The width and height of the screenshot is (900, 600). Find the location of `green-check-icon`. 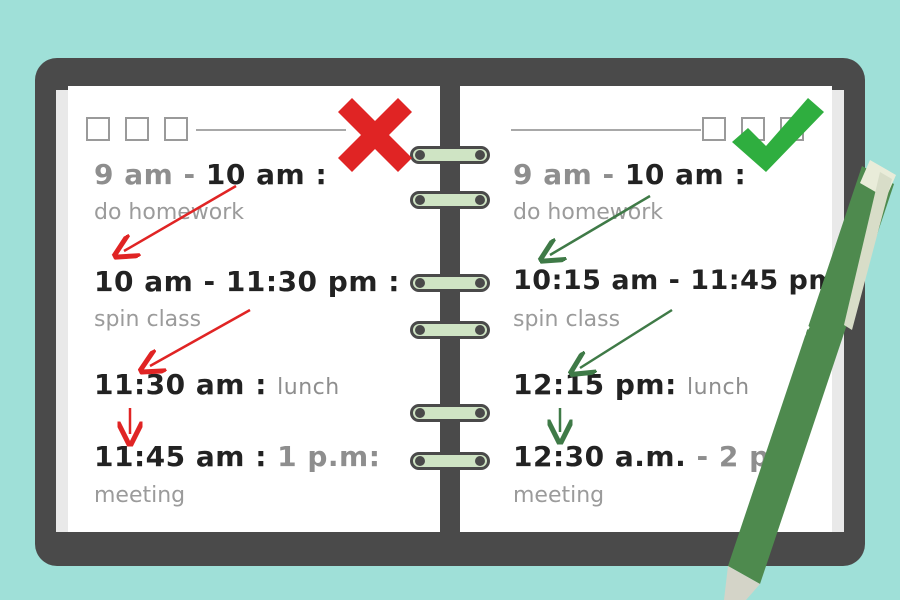

green-check-icon is located at coordinates (778, 135).